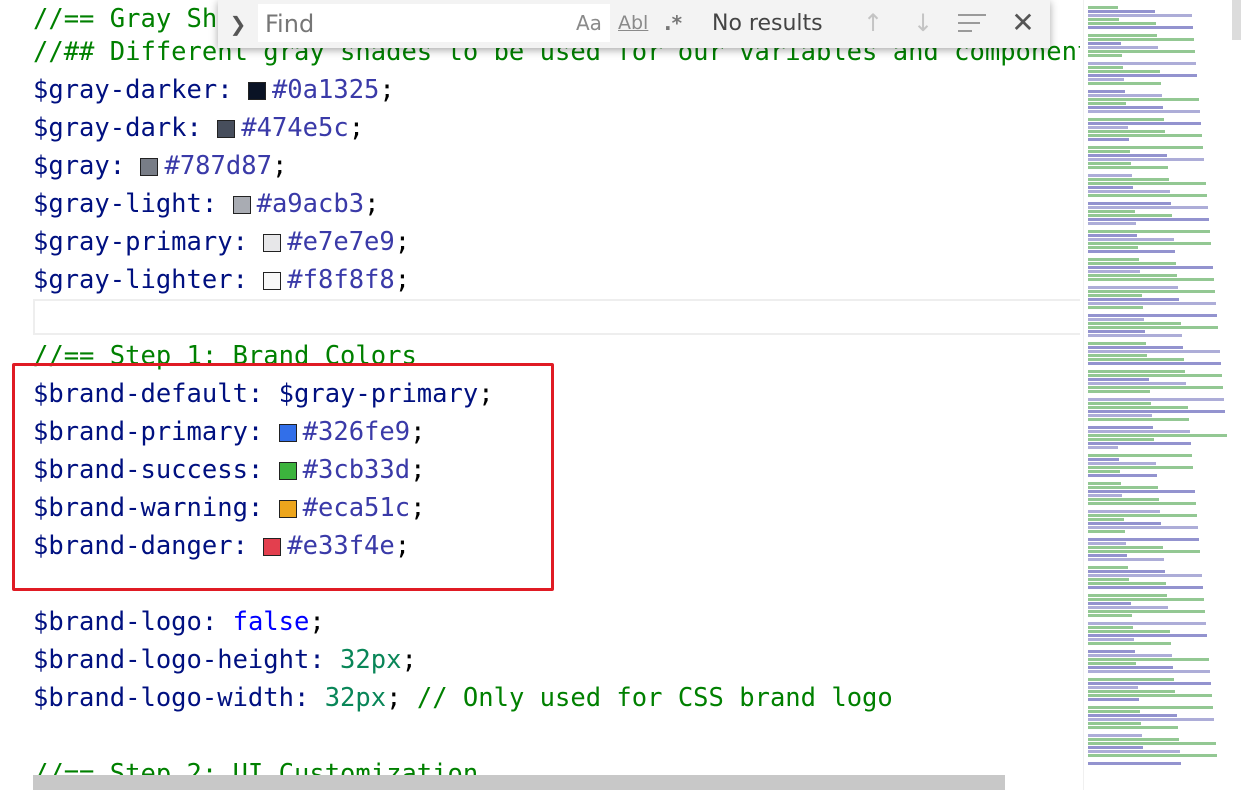 The image size is (1241, 790). Describe the element at coordinates (434, 23) in the screenshot. I see `find-input: Find` at that location.